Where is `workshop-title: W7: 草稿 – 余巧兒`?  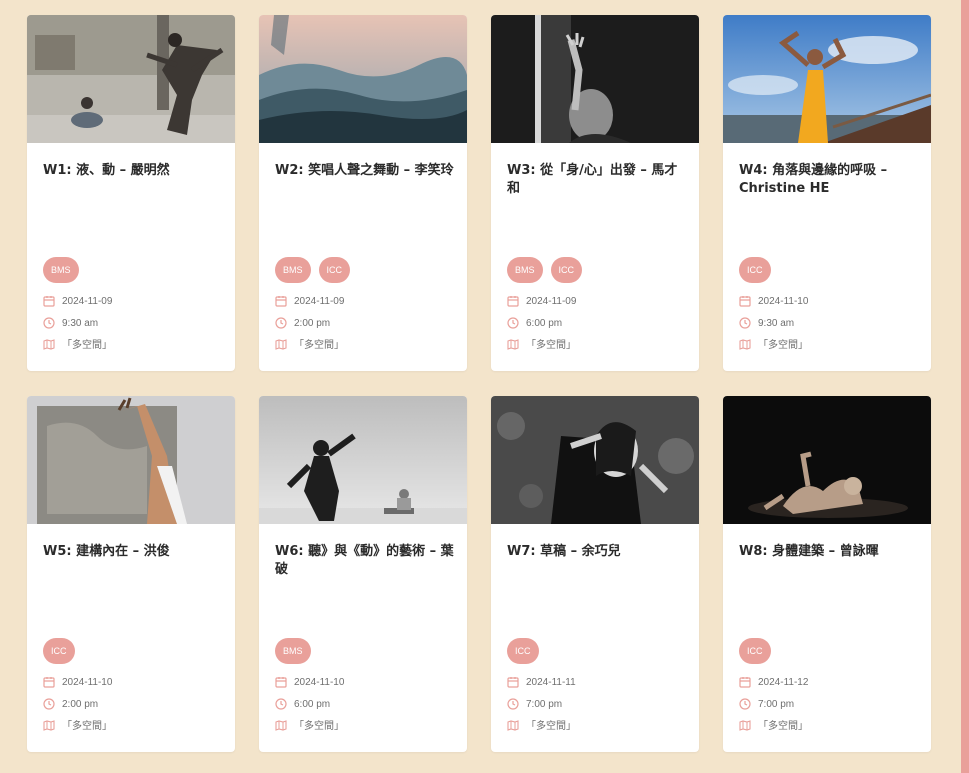
workshop-title: W7: 草稿 – 余巧兒 is located at coordinates (597, 552).